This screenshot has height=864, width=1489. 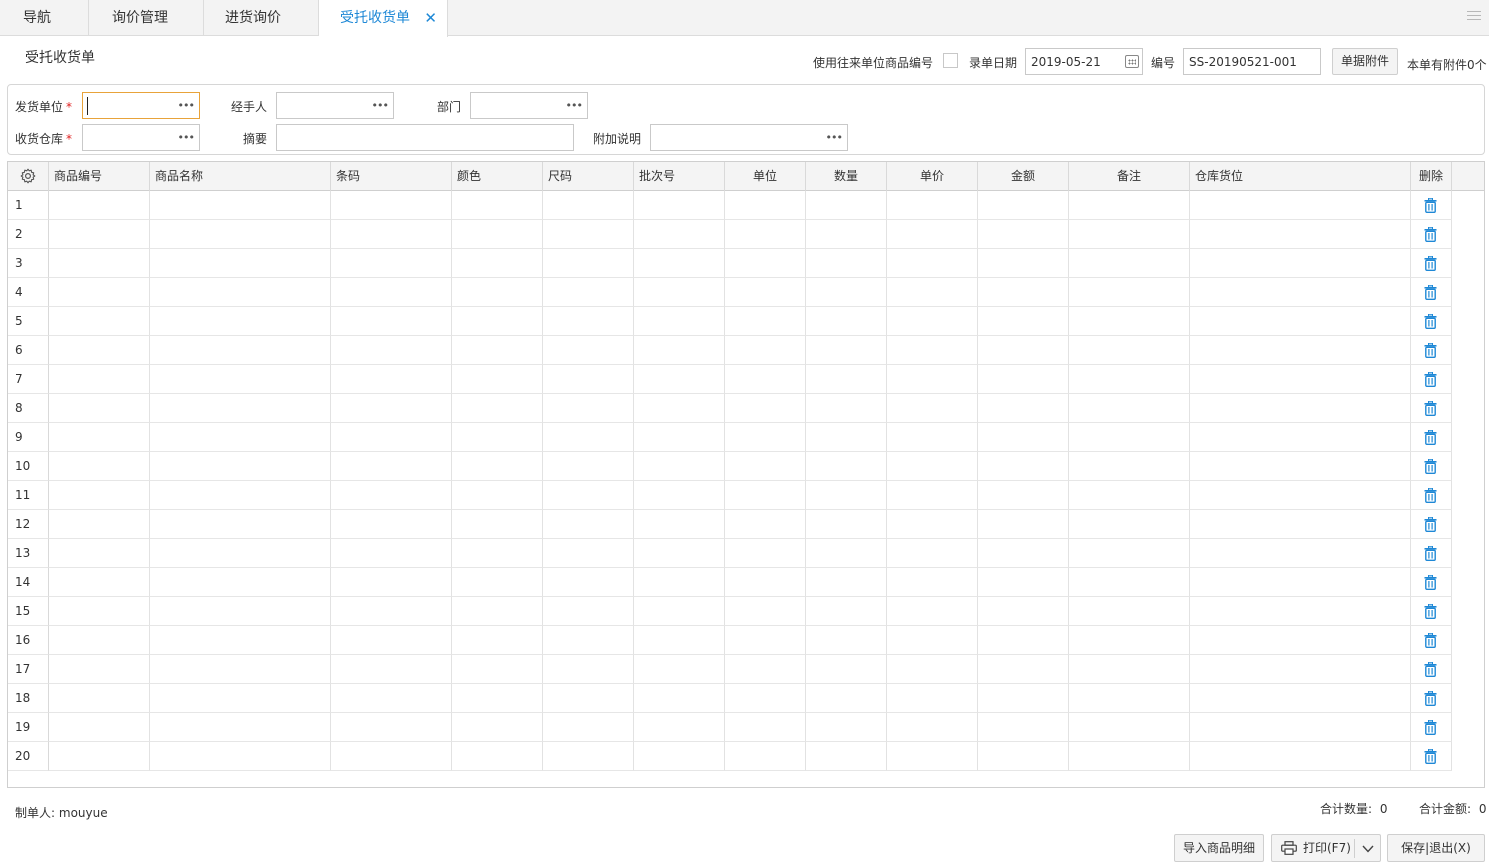 What do you see at coordinates (730, 408) in the screenshot?
I see `table-row: 8` at bounding box center [730, 408].